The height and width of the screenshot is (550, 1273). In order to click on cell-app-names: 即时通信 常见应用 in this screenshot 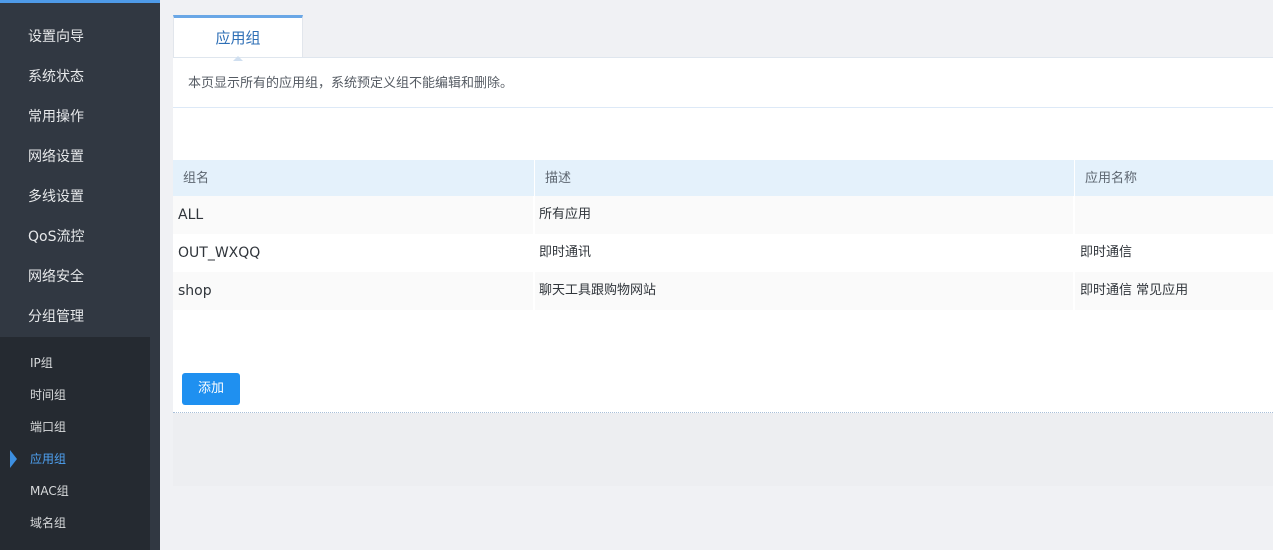, I will do `click(1134, 290)`.